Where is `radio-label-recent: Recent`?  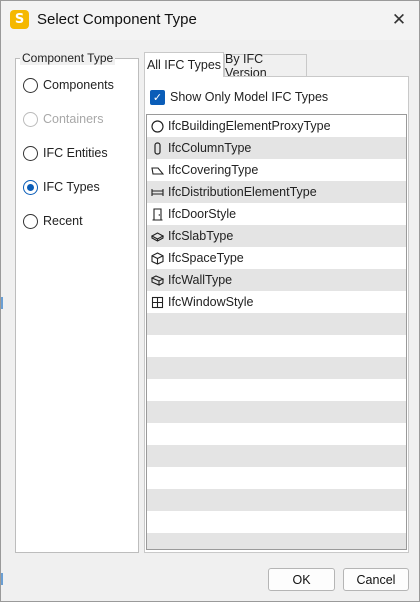 radio-label-recent: Recent is located at coordinates (63, 221).